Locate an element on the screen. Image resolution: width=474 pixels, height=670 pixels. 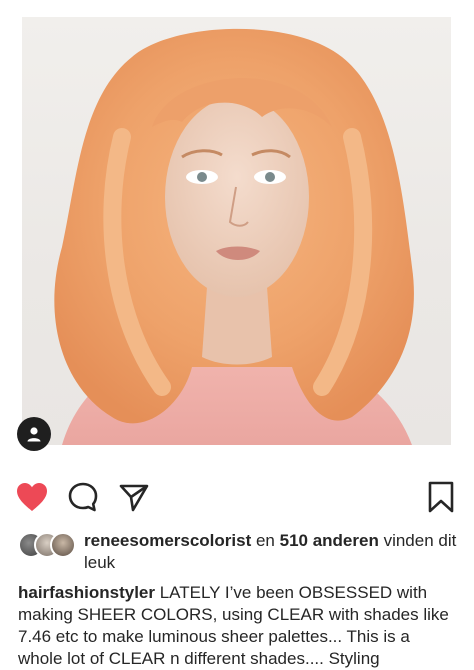
person-icon is located at coordinates (34, 434).